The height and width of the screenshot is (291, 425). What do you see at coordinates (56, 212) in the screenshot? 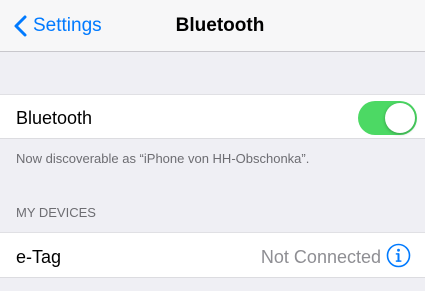
I see `my-devices-header: MY DEVICES` at bounding box center [56, 212].